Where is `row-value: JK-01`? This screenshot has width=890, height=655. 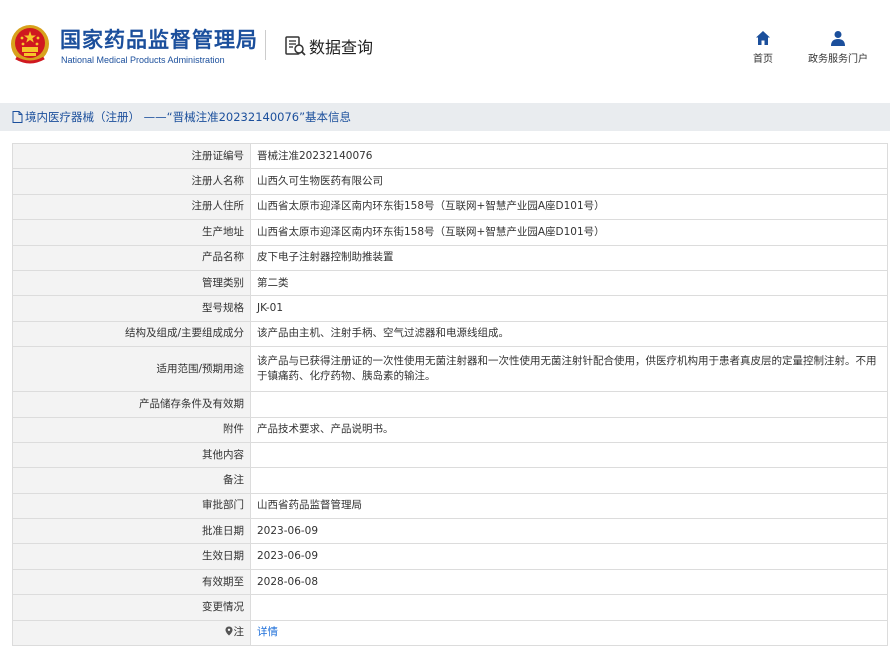
row-value: JK-01 is located at coordinates (569, 308).